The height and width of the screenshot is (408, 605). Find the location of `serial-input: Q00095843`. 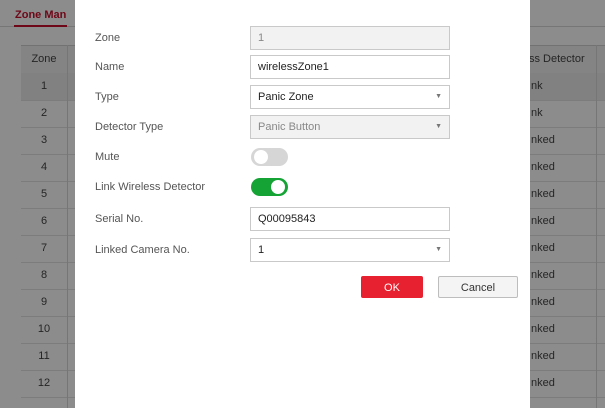

serial-input: Q00095843 is located at coordinates (350, 219).